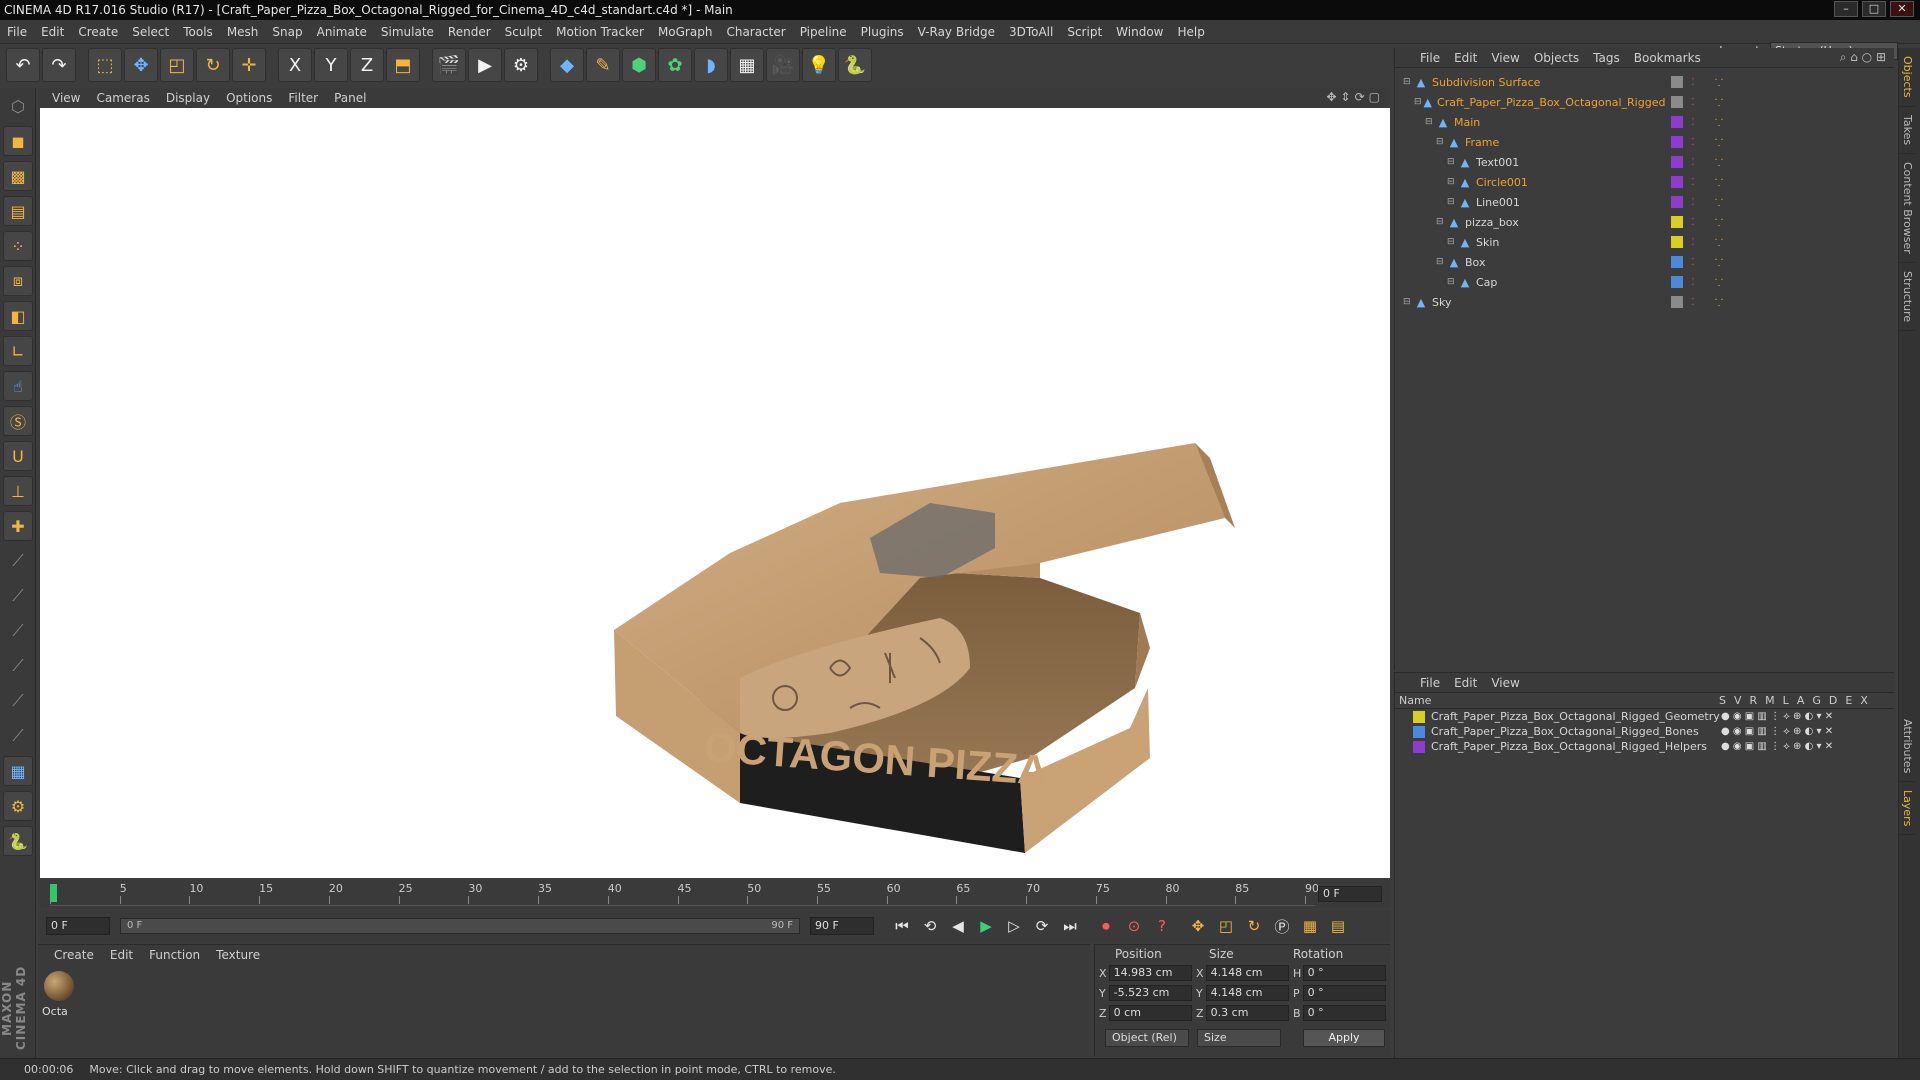  Describe the element at coordinates (523, 32) in the screenshot. I see `menu-sculpt: Sculpt` at that location.